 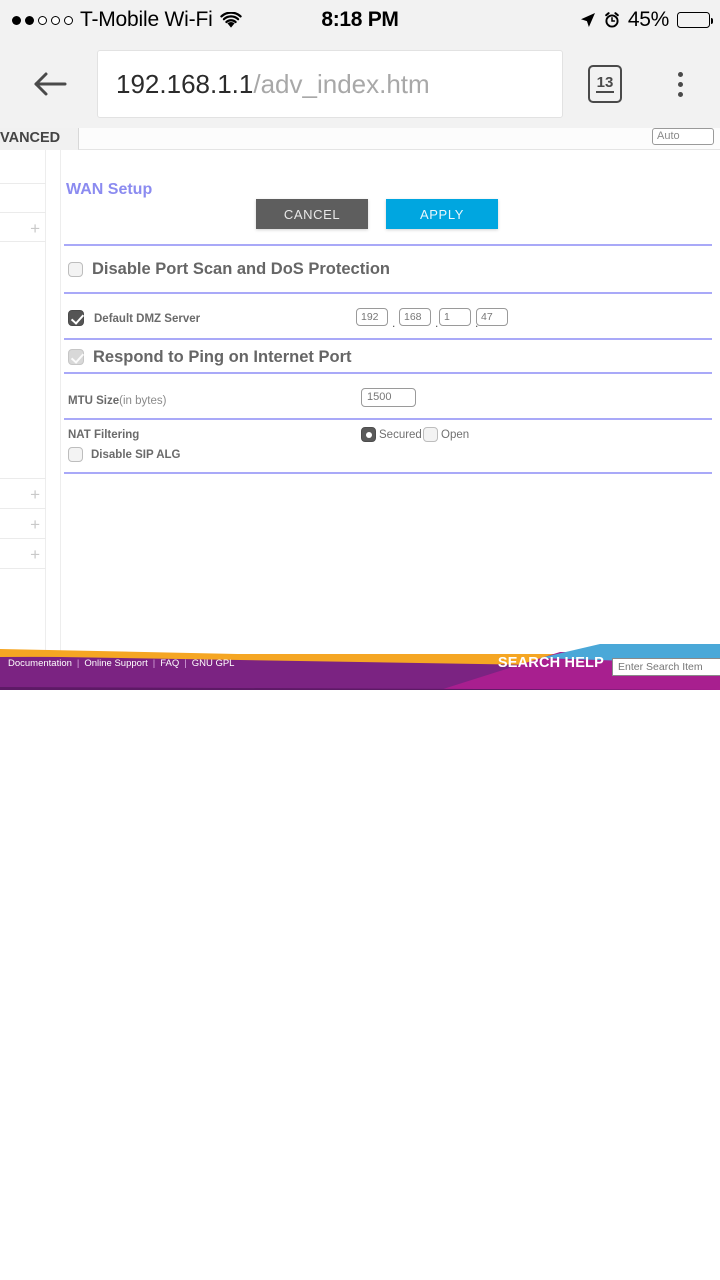 I want to click on footer-link-gnu-gpl: GNU GPL, so click(x=213, y=663).